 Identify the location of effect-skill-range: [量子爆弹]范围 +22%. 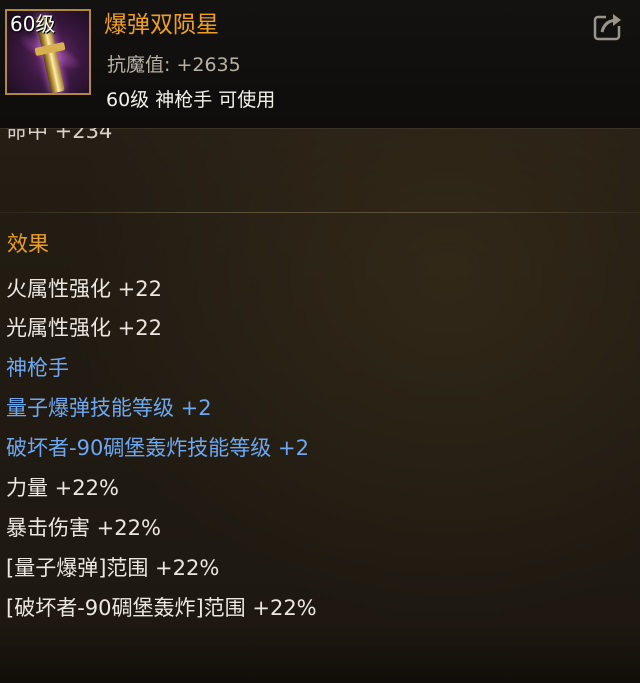
(113, 568).